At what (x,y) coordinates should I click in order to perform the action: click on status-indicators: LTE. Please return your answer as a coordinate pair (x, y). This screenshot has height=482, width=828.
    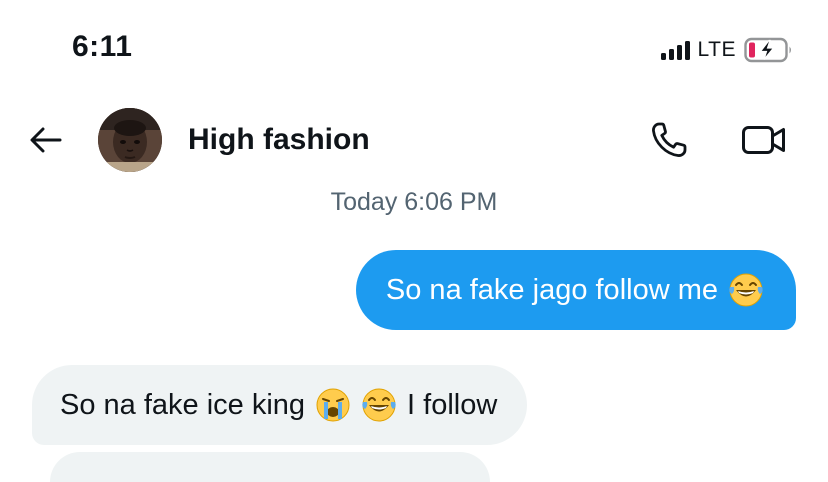
    Looking at the image, I should click on (727, 50).